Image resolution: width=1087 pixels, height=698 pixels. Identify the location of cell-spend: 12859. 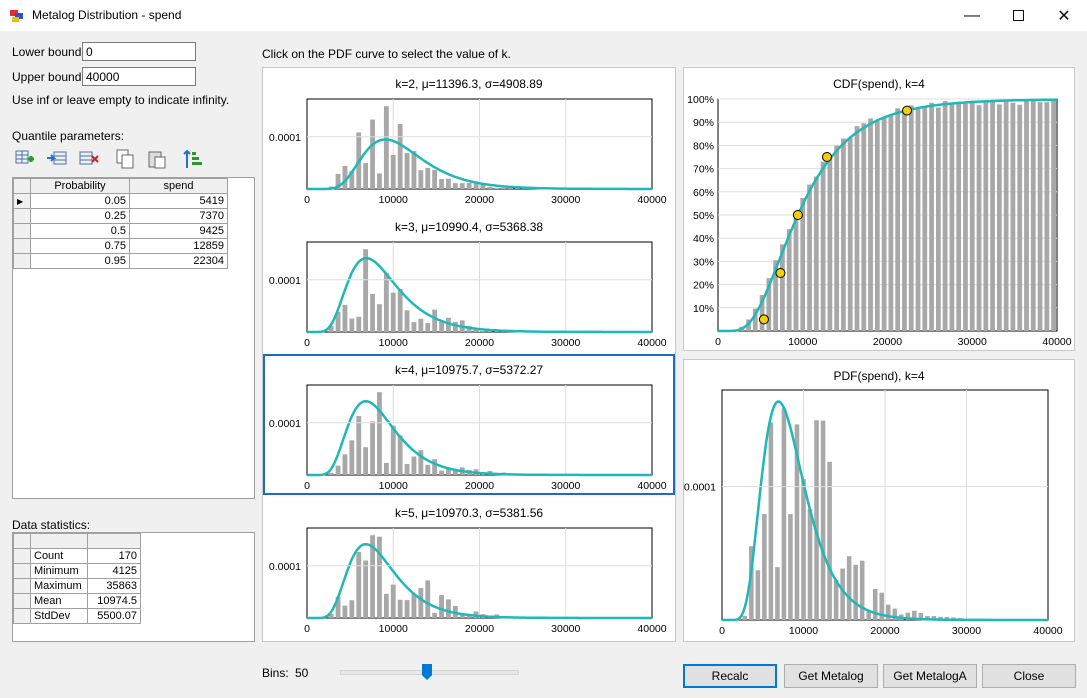
(178, 246).